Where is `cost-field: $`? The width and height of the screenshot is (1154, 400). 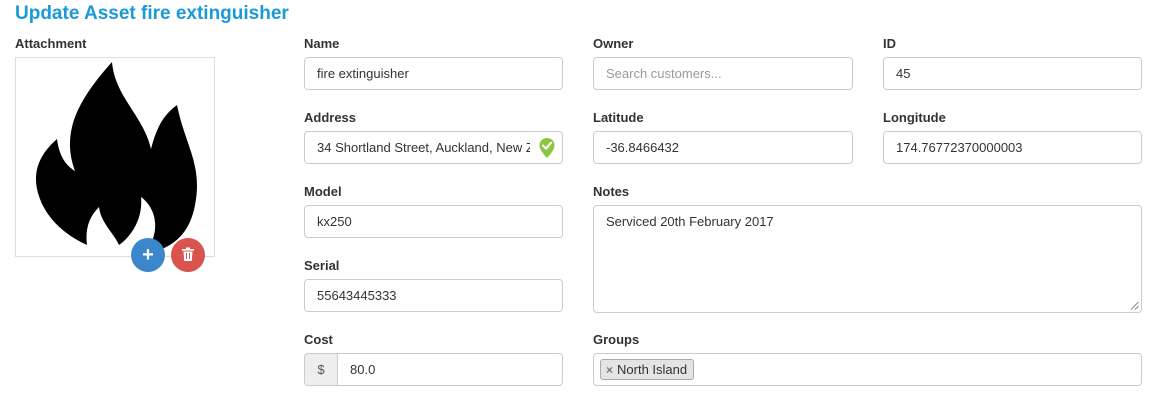 cost-field: $ is located at coordinates (433, 369).